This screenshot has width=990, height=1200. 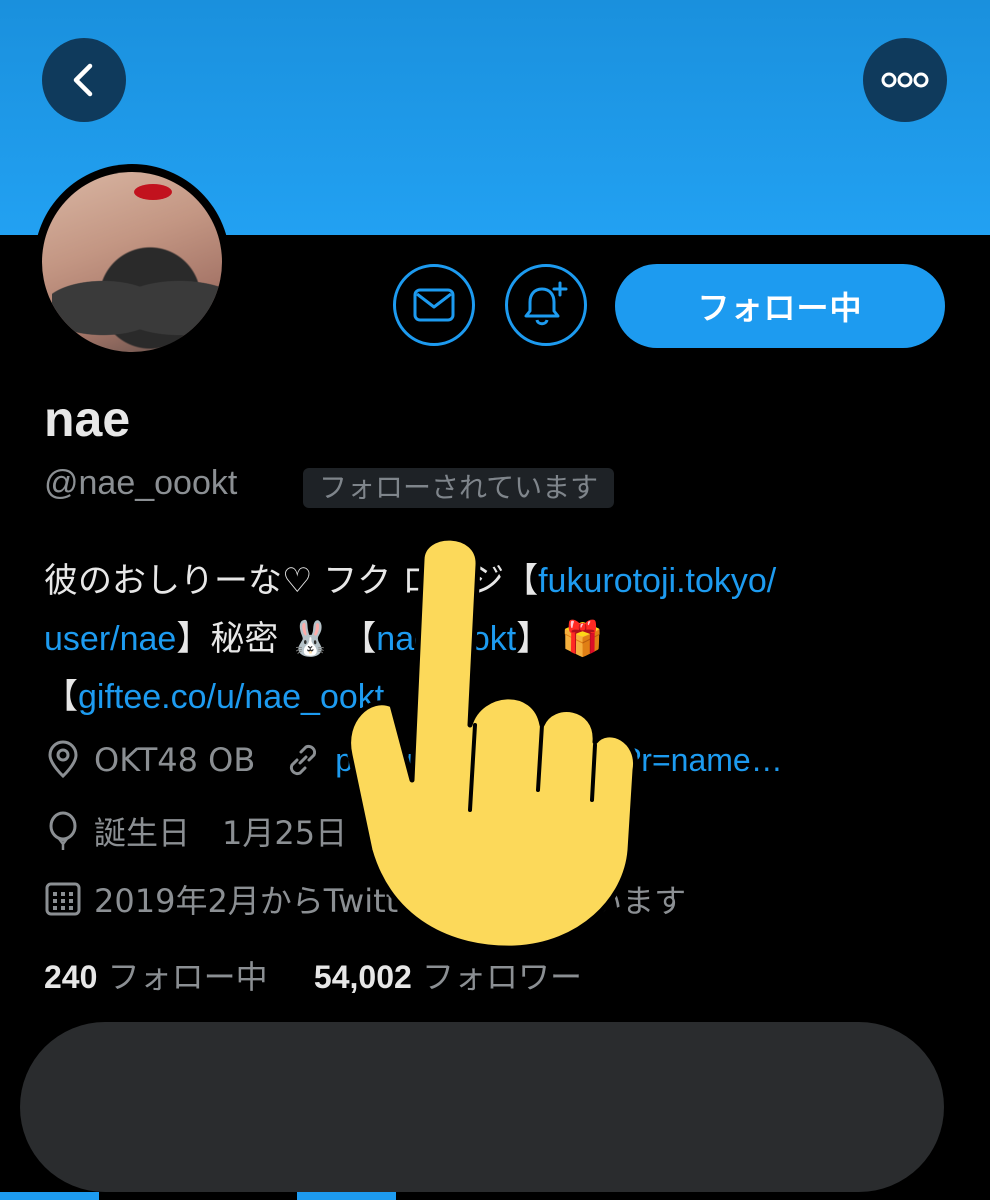 I want to click on notification-button, so click(x=546, y=305).